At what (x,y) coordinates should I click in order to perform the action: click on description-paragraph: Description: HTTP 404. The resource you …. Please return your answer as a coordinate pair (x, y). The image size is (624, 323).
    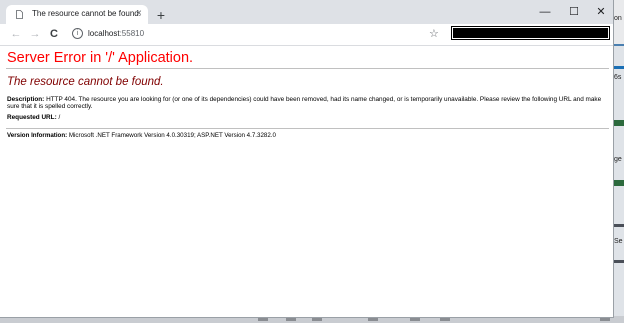
    Looking at the image, I should click on (307, 103).